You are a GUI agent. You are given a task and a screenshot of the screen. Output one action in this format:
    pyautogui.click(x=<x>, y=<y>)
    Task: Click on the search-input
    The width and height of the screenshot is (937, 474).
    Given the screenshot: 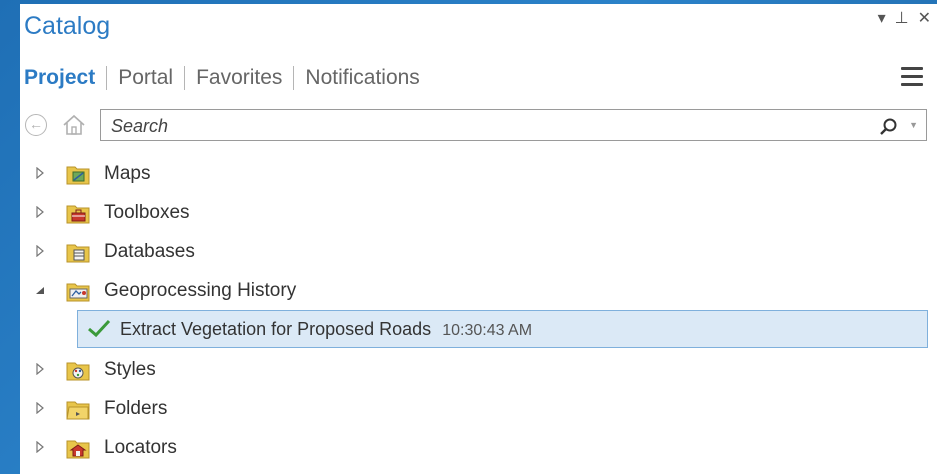 What is the action you would take?
    pyautogui.click(x=481, y=126)
    